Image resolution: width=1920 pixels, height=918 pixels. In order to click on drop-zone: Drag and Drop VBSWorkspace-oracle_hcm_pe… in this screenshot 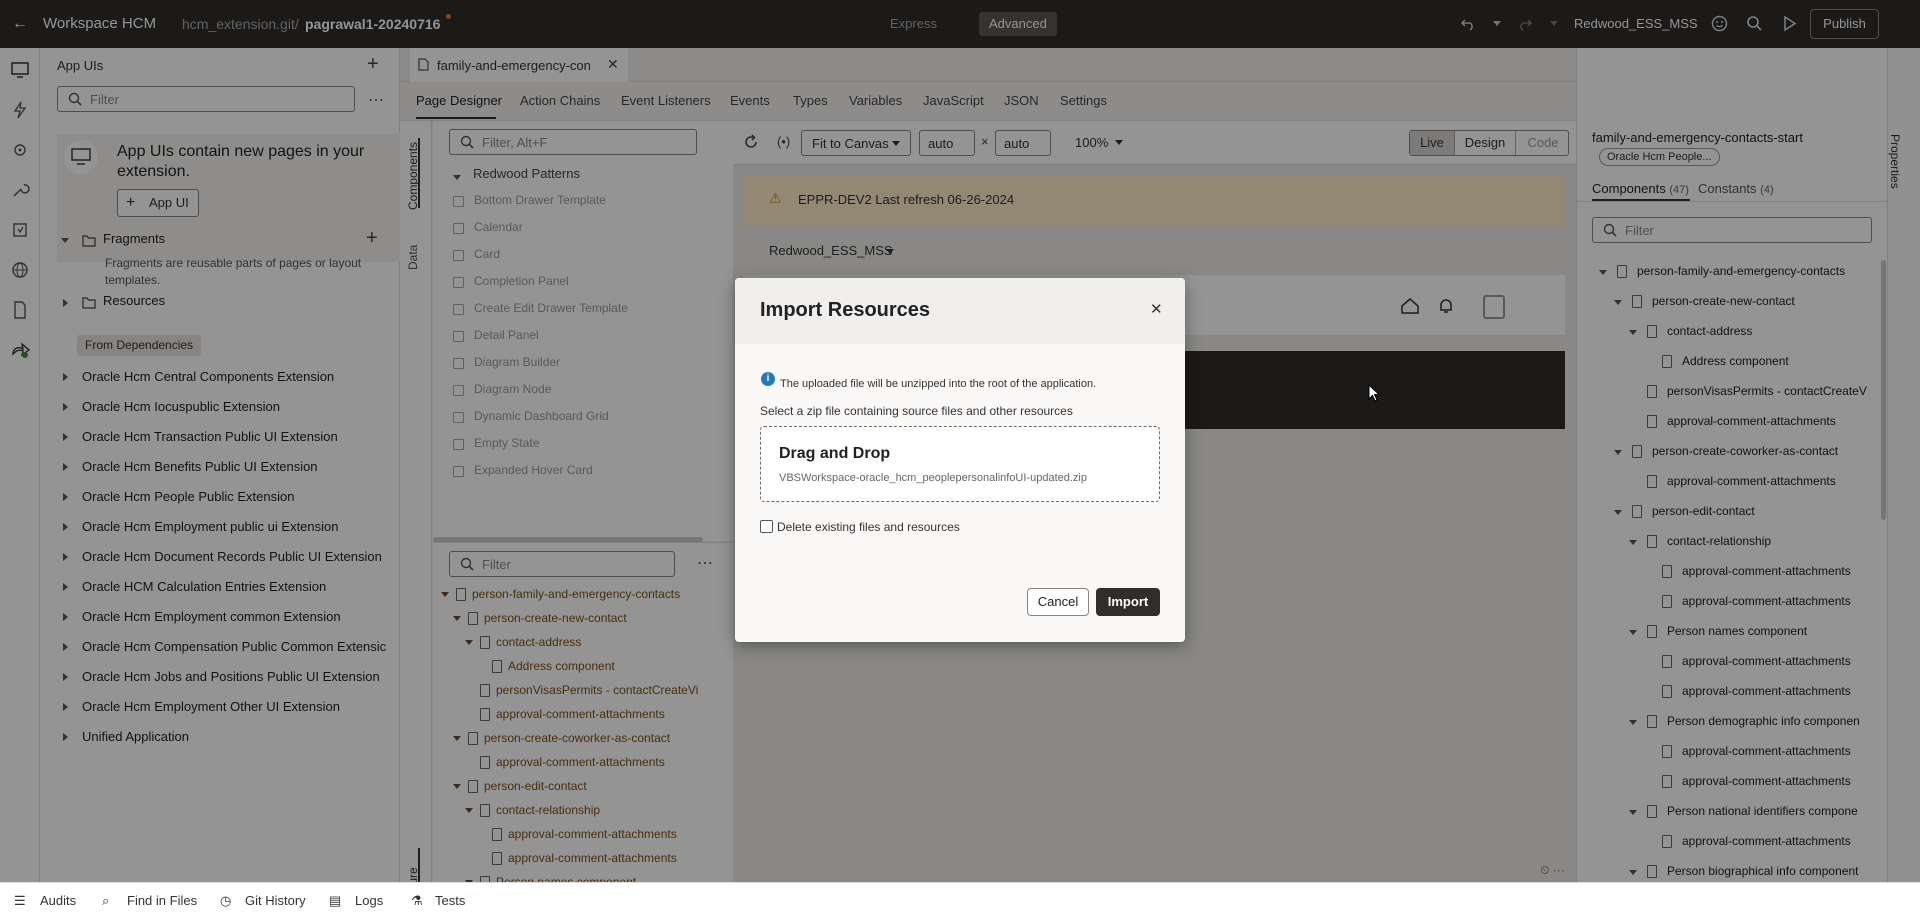, I will do `click(960, 464)`.